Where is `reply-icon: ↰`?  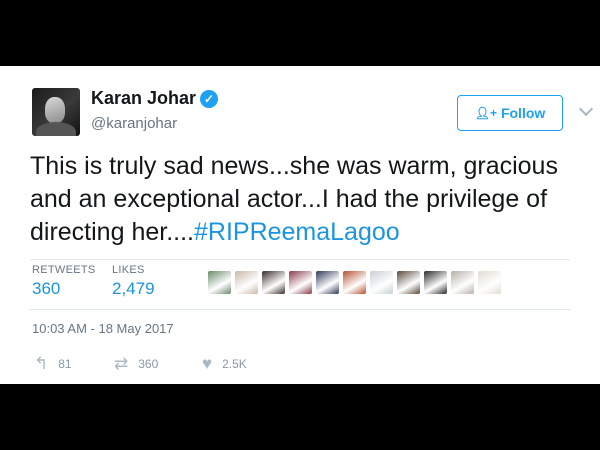 reply-icon: ↰ is located at coordinates (41, 363).